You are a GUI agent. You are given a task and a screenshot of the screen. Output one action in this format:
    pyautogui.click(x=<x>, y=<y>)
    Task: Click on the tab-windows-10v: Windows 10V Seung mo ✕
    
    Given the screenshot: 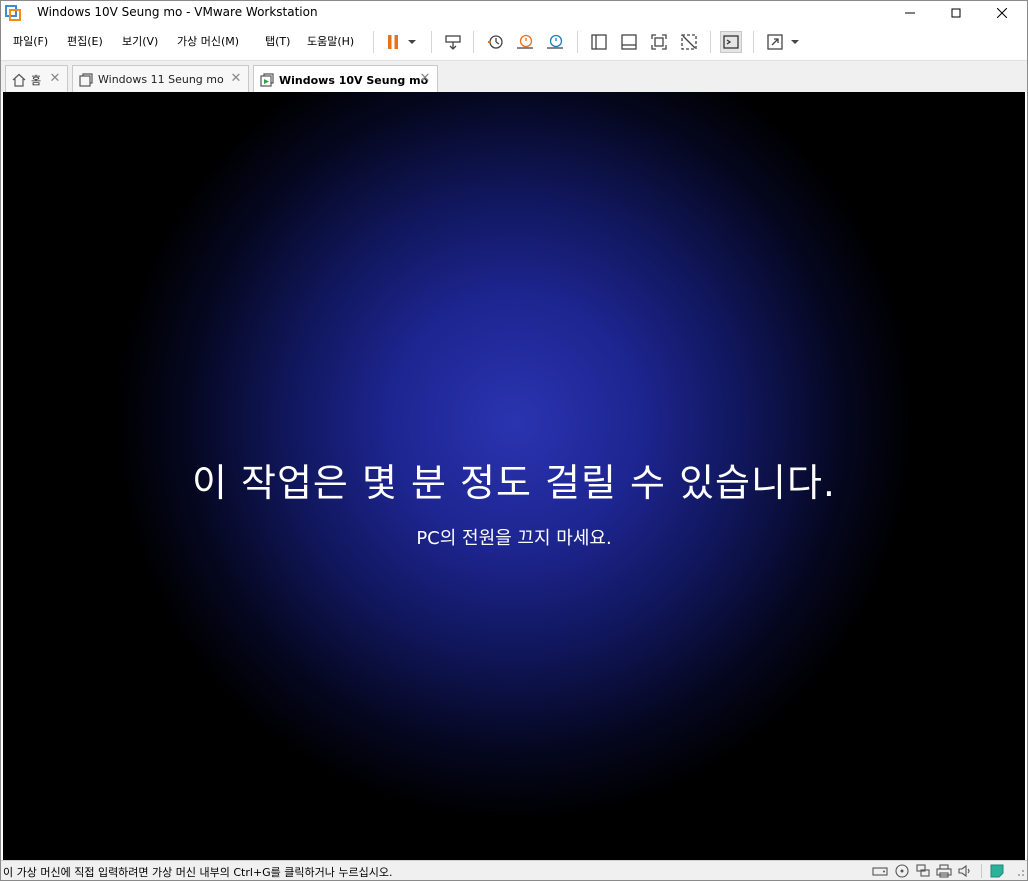 What is the action you would take?
    pyautogui.click(x=345, y=79)
    